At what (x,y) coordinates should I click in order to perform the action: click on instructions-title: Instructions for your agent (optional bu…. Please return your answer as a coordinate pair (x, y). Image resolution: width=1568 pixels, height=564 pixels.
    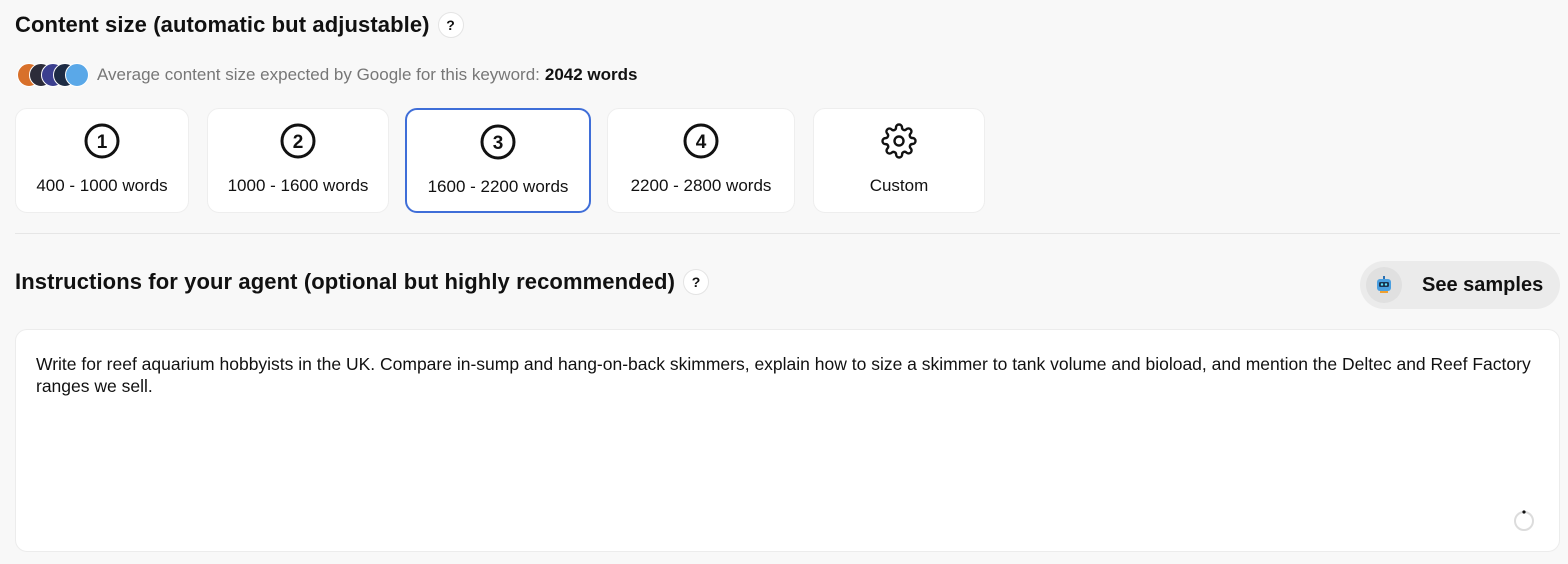
    Looking at the image, I should click on (345, 281).